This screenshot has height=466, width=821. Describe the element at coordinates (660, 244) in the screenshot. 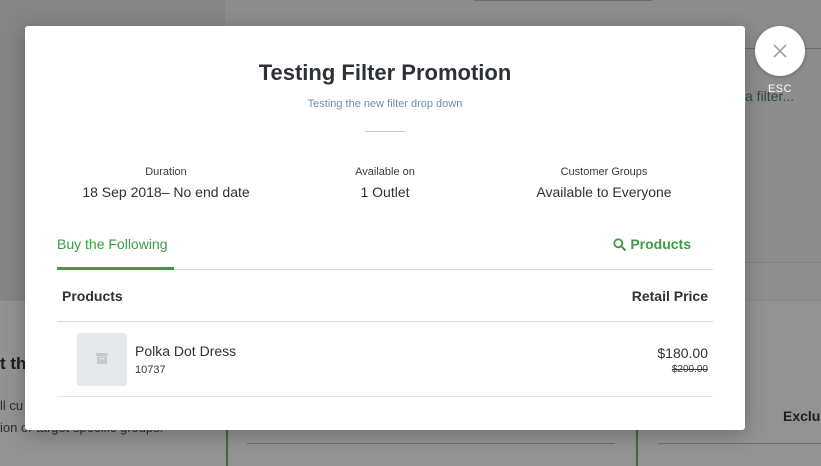

I see `products-search-label: Products` at that location.